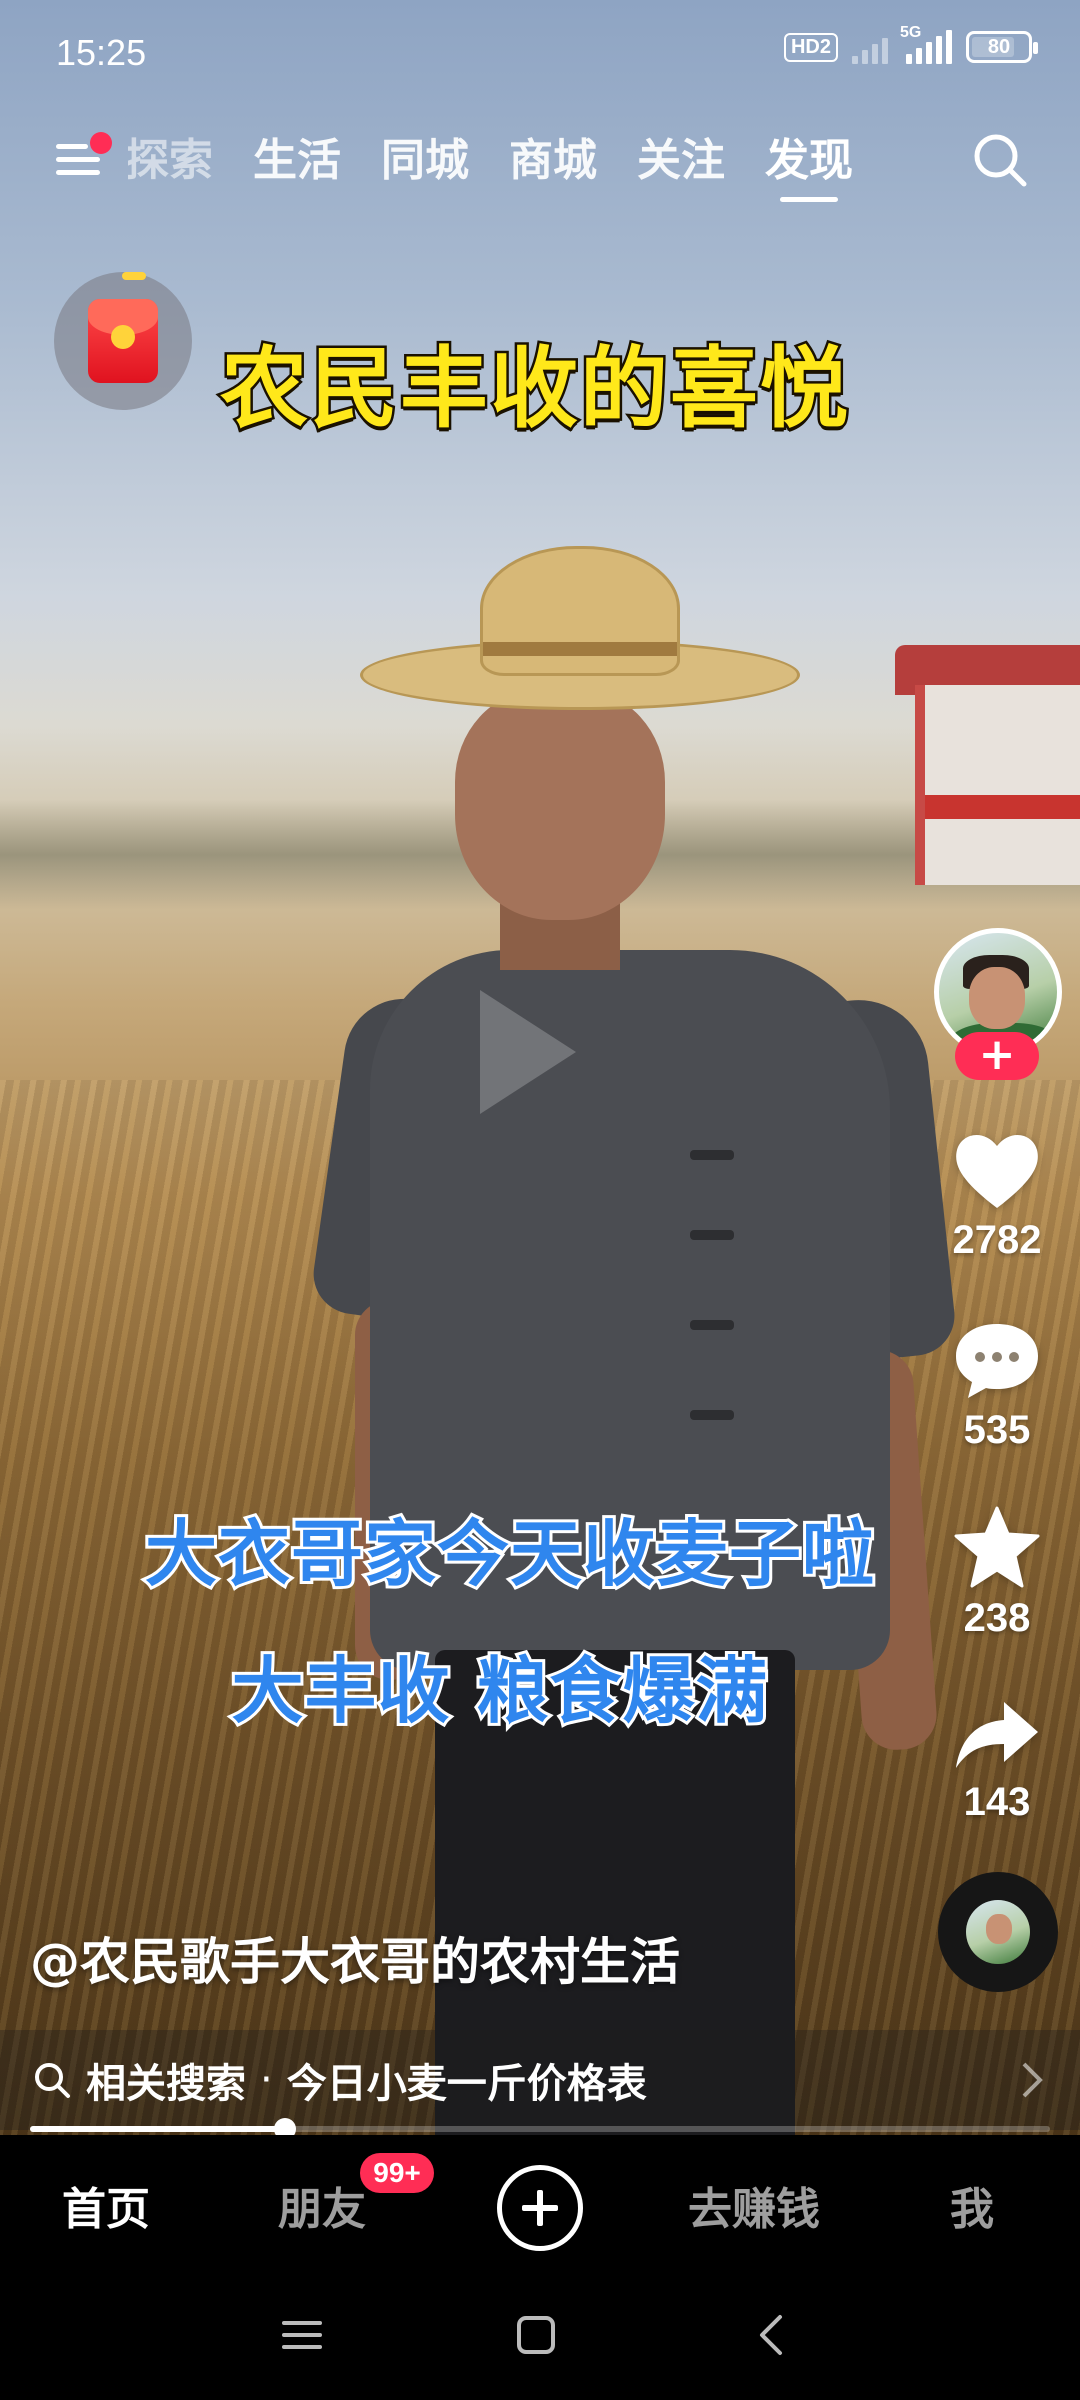 The height and width of the screenshot is (2400, 1080). What do you see at coordinates (490, 163) in the screenshot?
I see `nav-tabs: 探索 生活 同城 商城 关注 发现` at bounding box center [490, 163].